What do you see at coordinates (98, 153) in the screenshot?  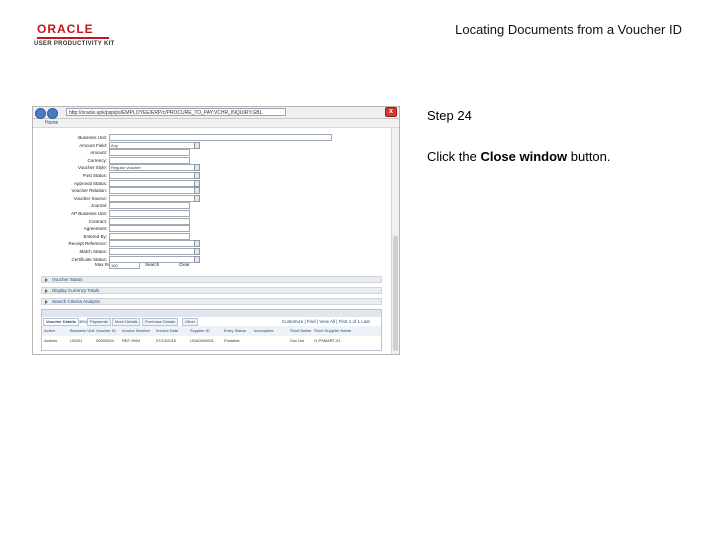 I see `field-label: Amount:` at bounding box center [98, 153].